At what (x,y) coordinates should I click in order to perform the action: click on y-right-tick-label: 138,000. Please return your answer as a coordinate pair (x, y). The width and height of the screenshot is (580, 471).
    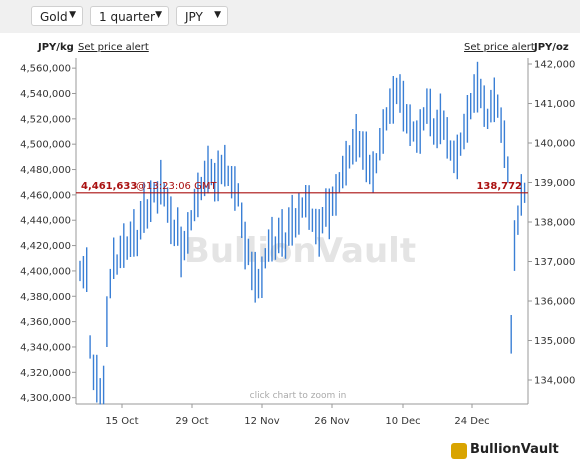
    Looking at the image, I should click on (554, 223).